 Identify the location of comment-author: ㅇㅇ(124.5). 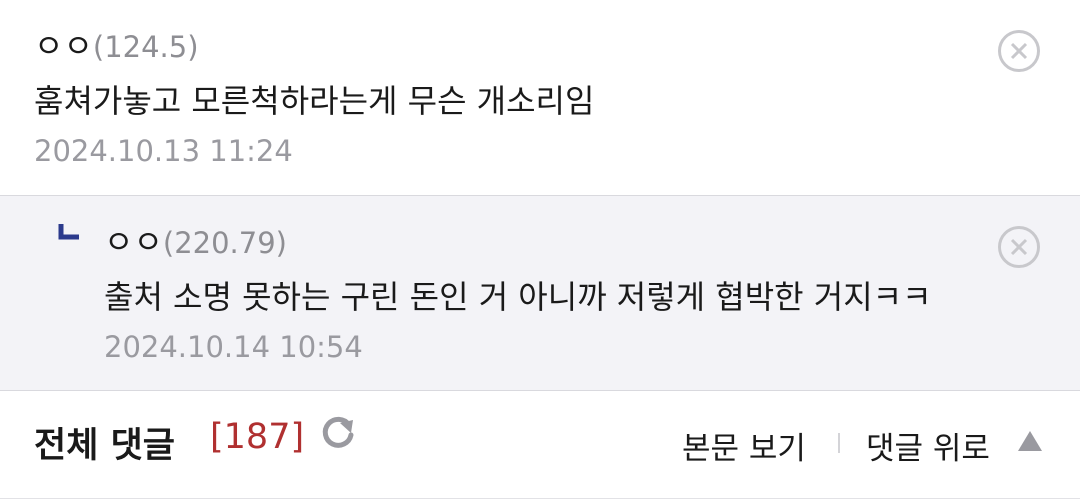
(314, 46).